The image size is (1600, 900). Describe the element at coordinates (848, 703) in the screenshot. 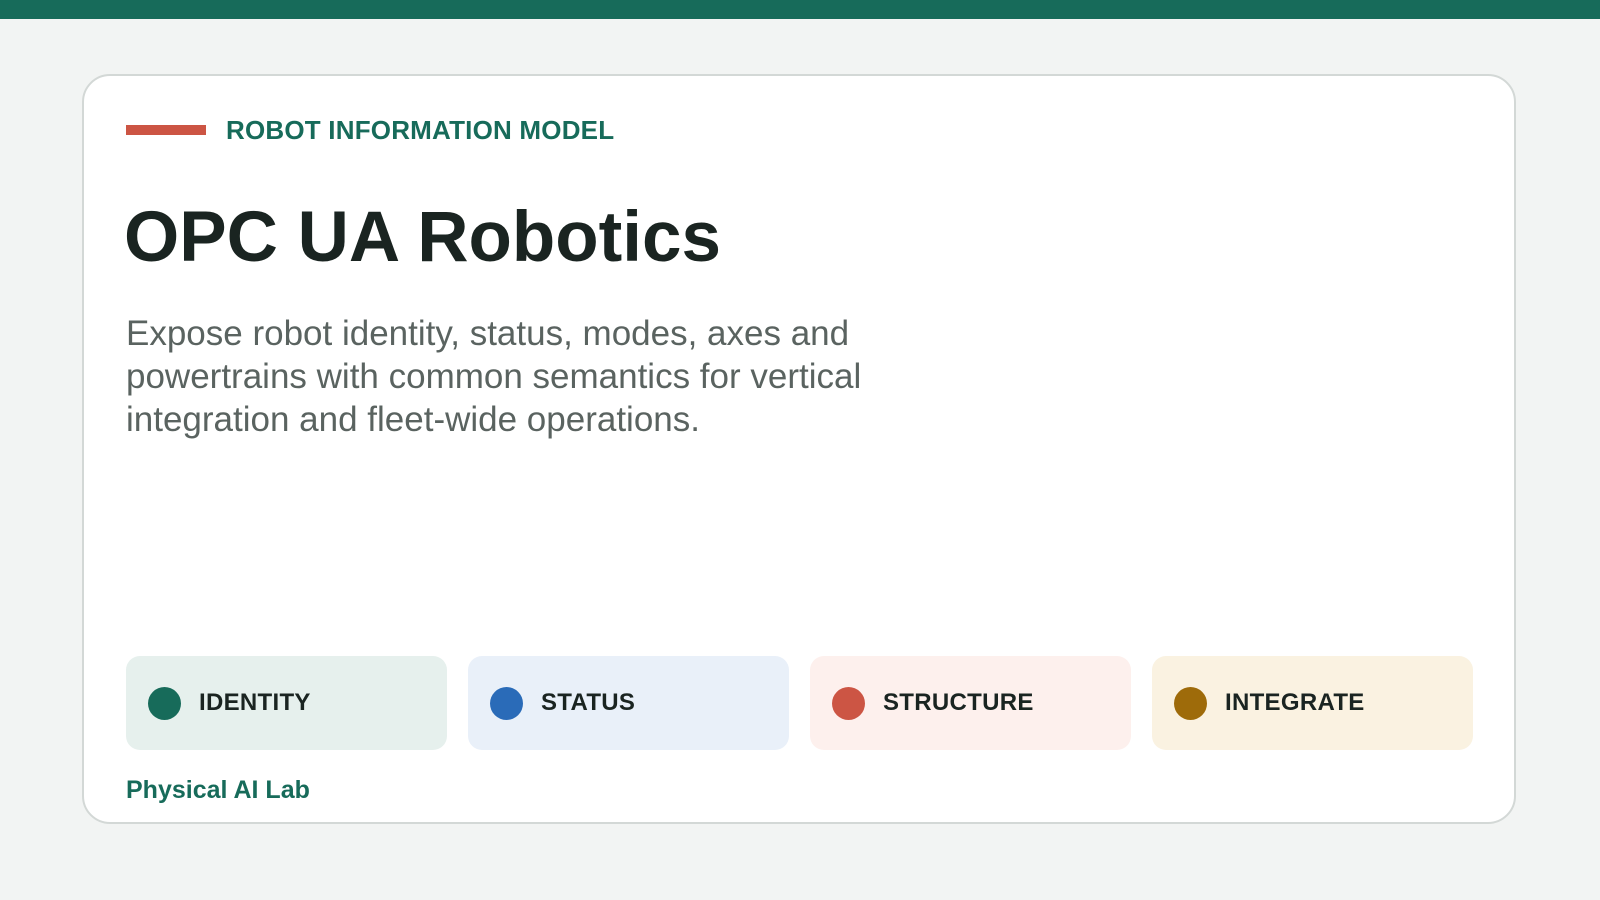

I see `structure-dot-icon` at that location.